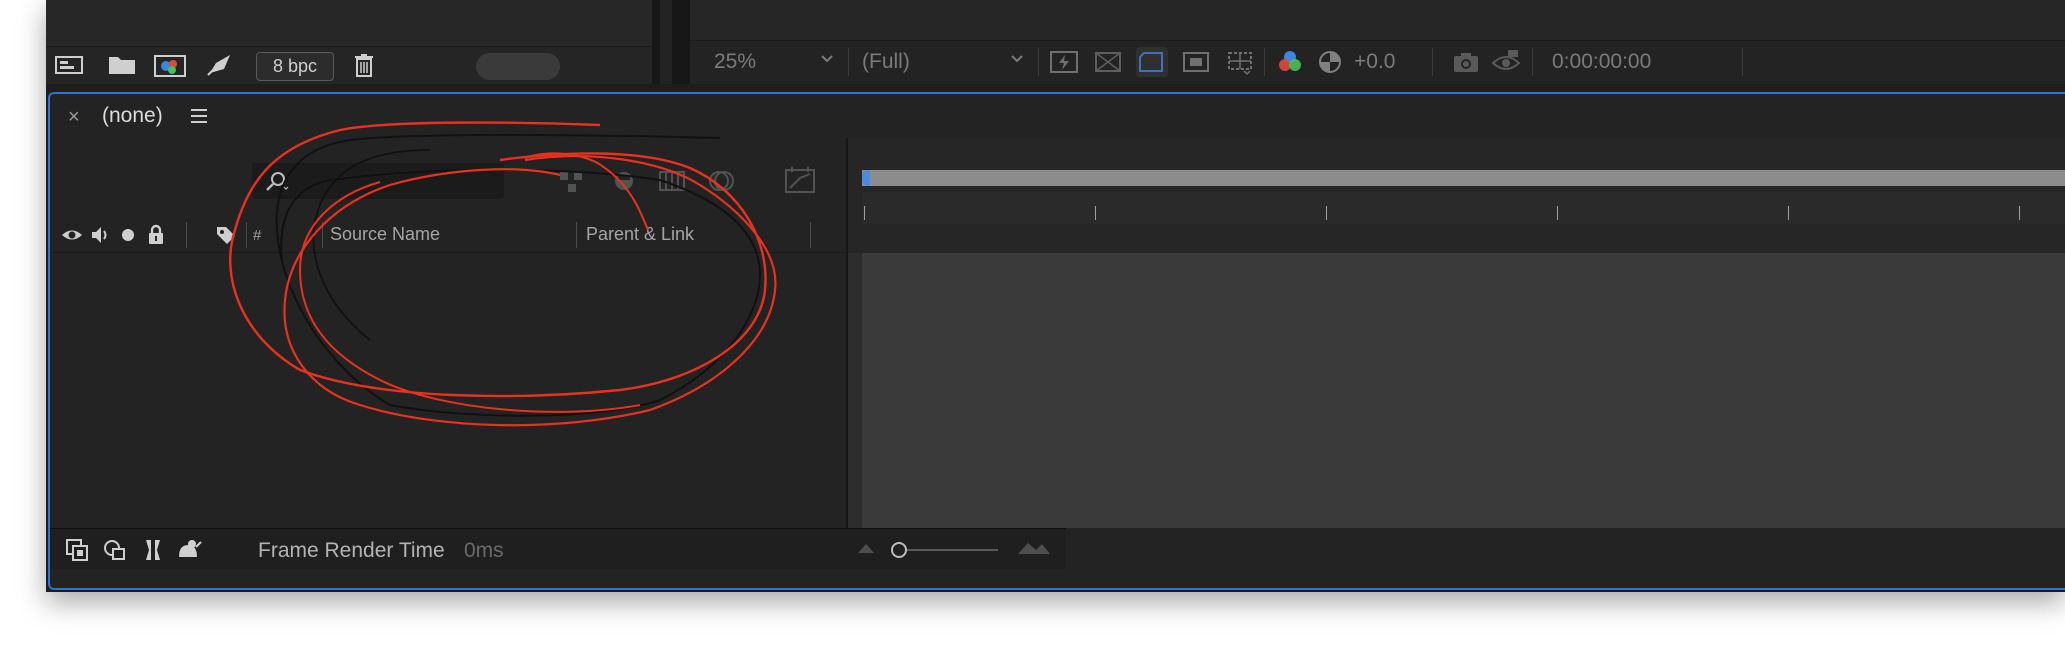 This screenshot has width=2065, height=646. What do you see at coordinates (100, 235) in the screenshot?
I see `audio-speaker-icon` at bounding box center [100, 235].